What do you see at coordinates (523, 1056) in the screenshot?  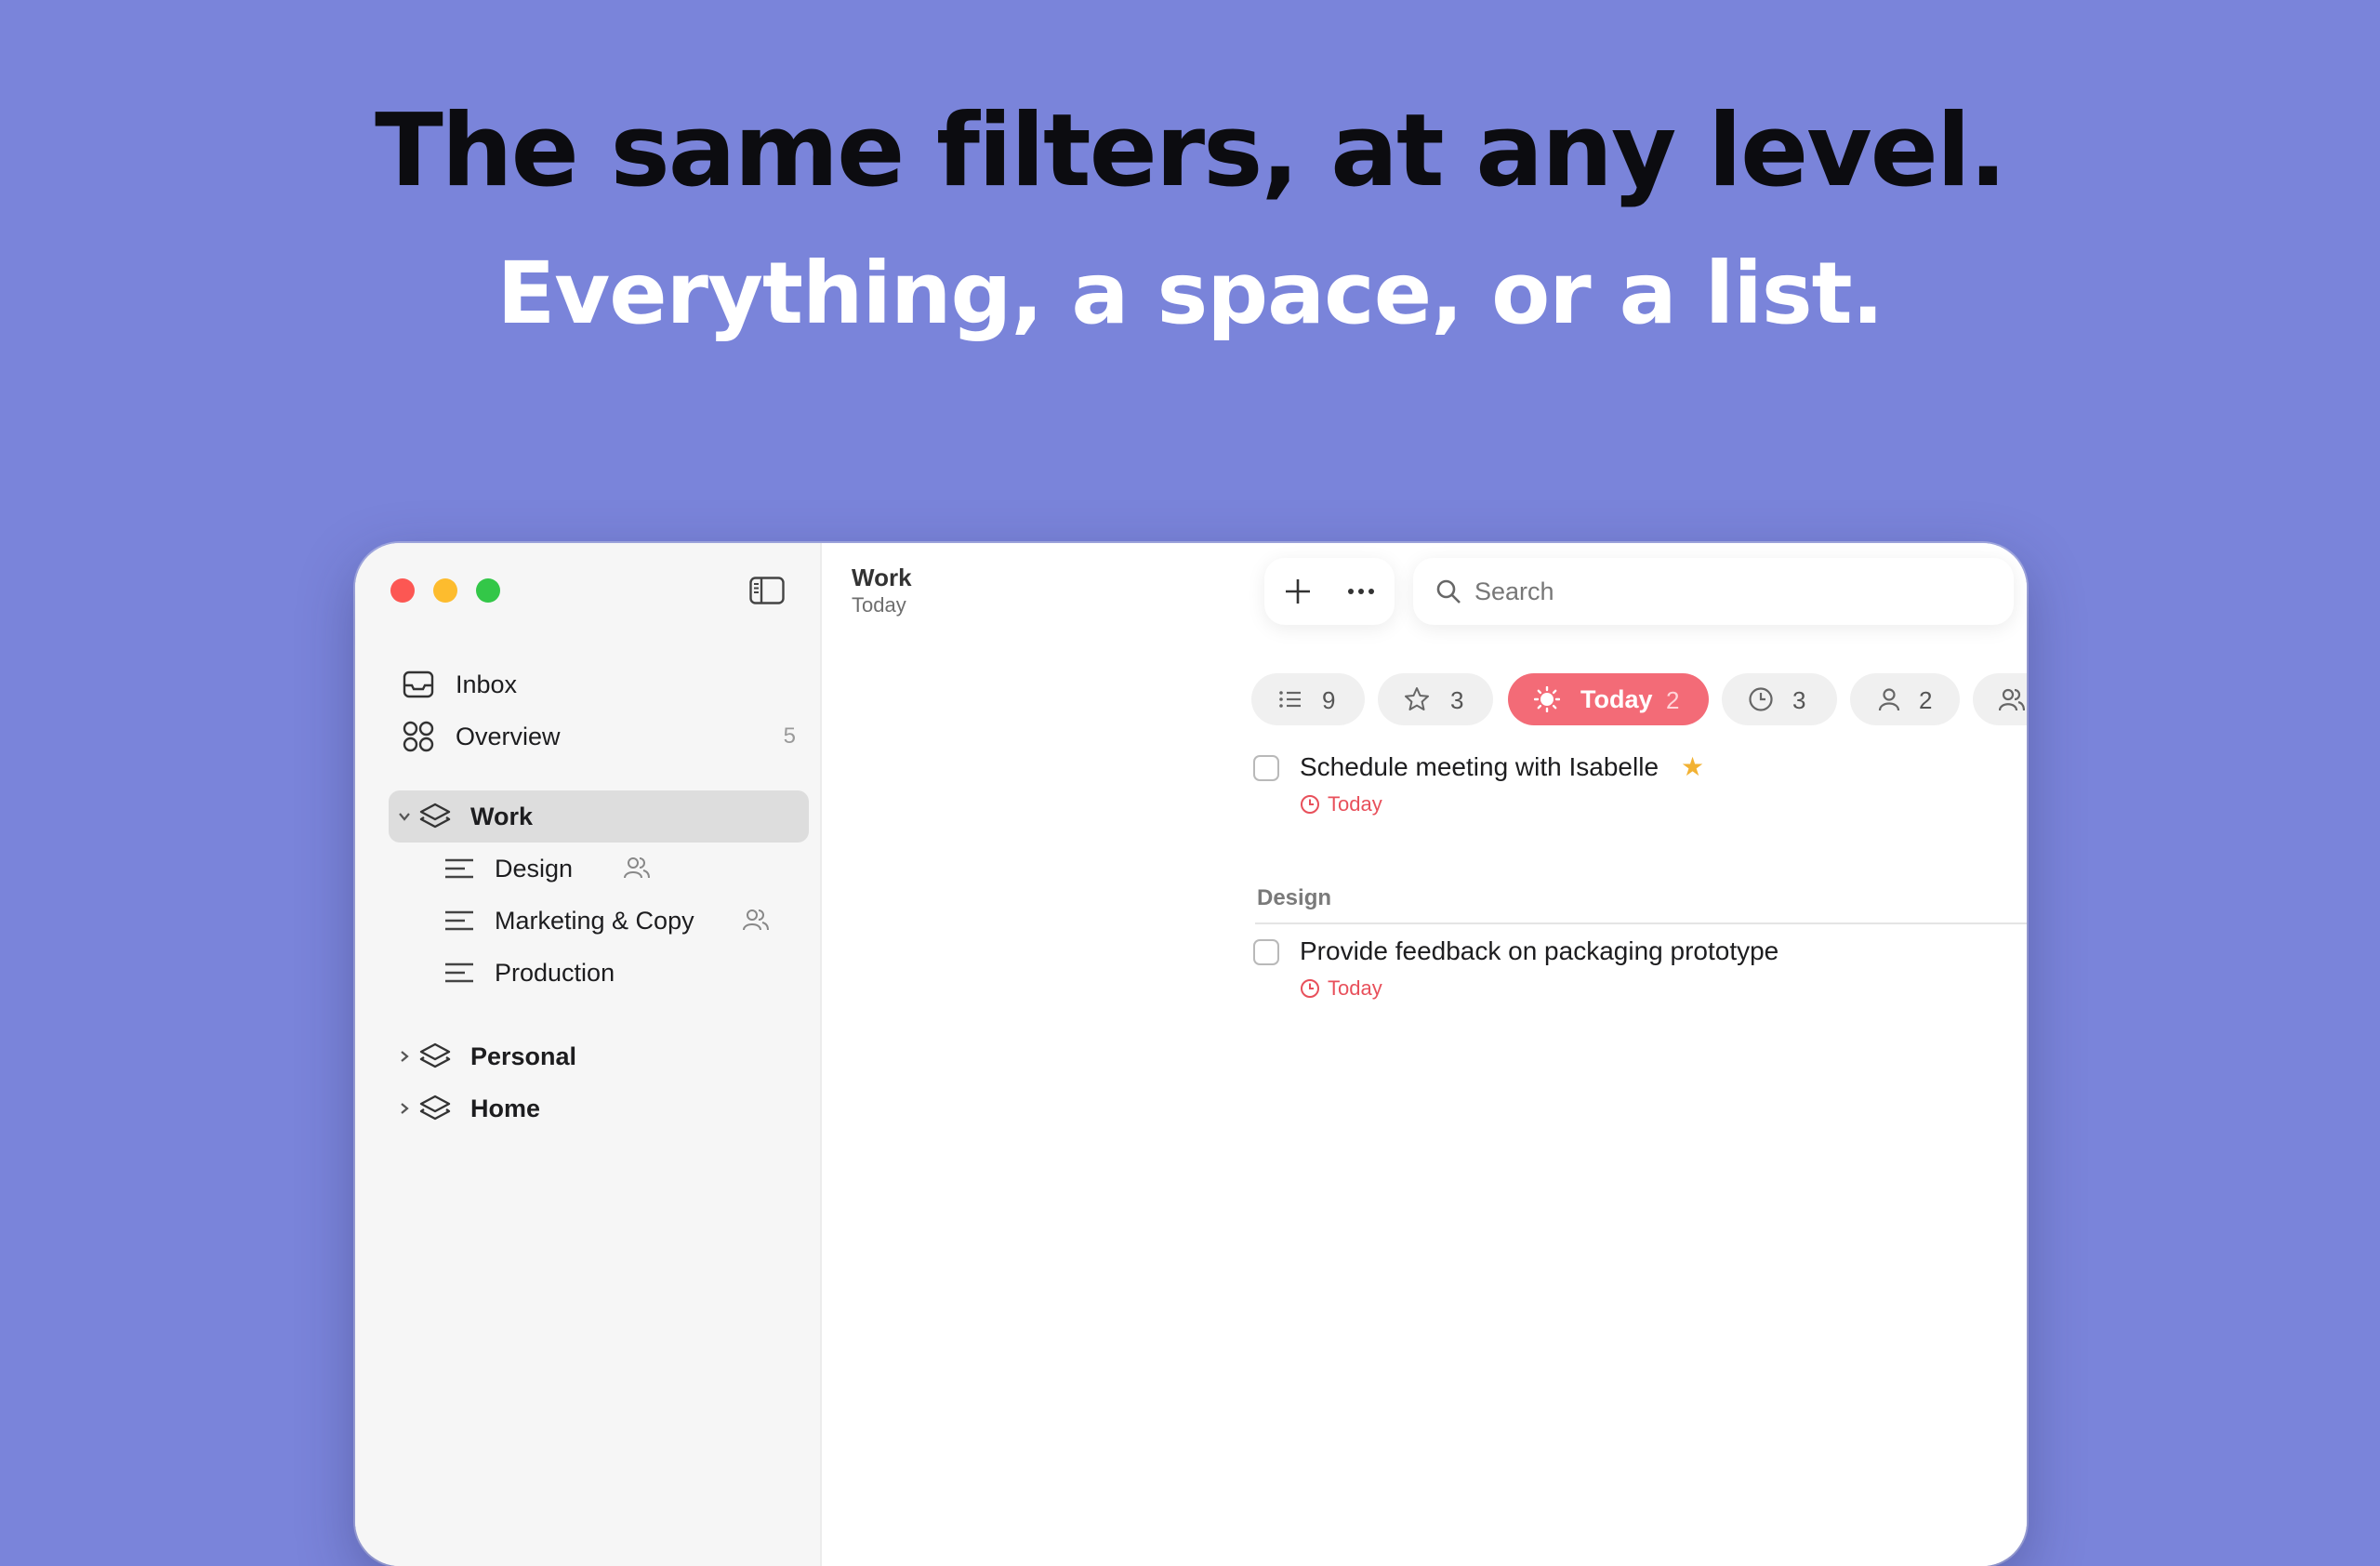 I see `sidebar-item-label: Personal` at bounding box center [523, 1056].